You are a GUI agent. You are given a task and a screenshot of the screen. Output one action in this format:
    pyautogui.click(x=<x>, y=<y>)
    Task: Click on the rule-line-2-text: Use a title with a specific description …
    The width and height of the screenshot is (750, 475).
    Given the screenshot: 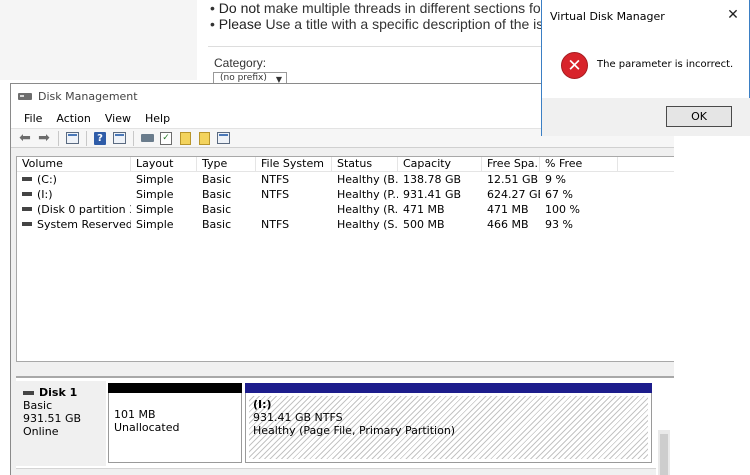 What is the action you would take?
    pyautogui.click(x=406, y=24)
    